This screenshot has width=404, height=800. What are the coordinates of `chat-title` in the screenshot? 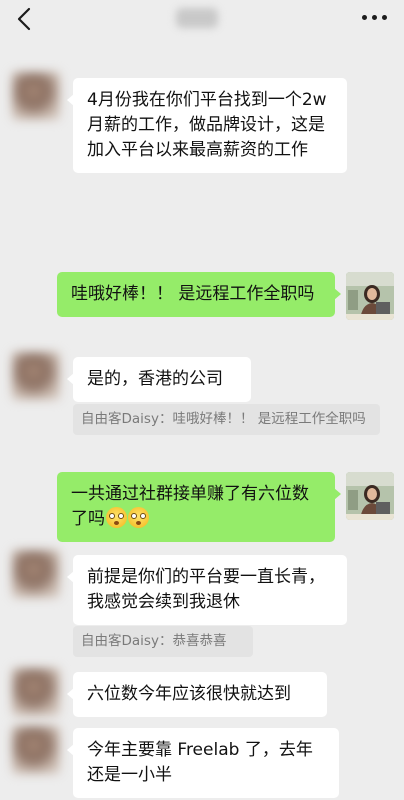 It's located at (197, 18).